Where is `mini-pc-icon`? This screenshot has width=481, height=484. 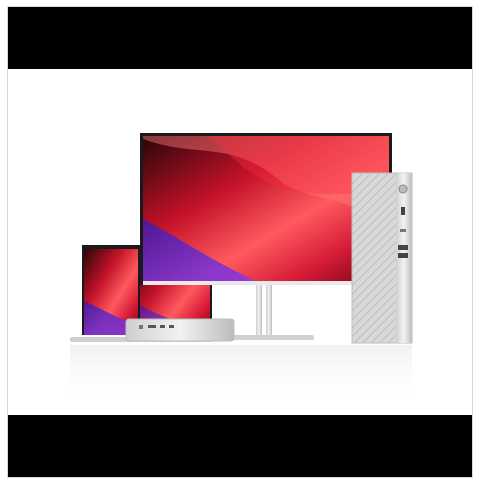 mini-pc-icon is located at coordinates (180, 330).